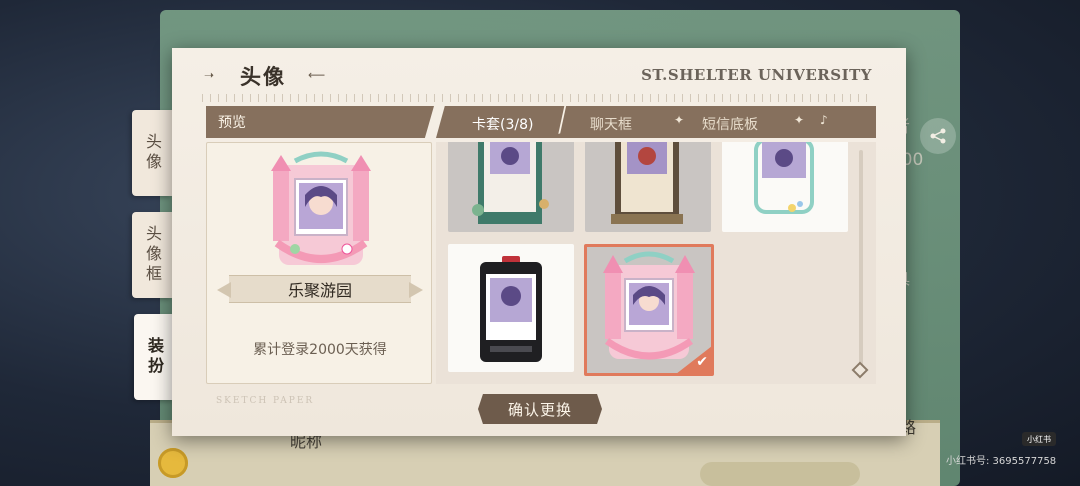 Image resolution: width=1080 pixels, height=486 pixels. What do you see at coordinates (173, 463) in the screenshot?
I see `flower-icon` at bounding box center [173, 463].